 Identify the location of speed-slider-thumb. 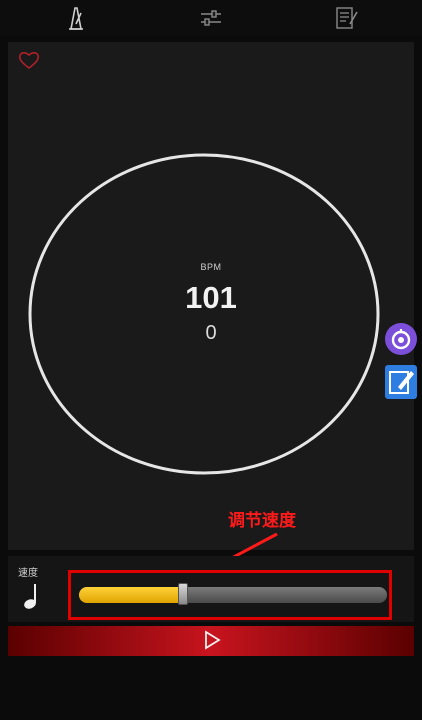
(183, 594).